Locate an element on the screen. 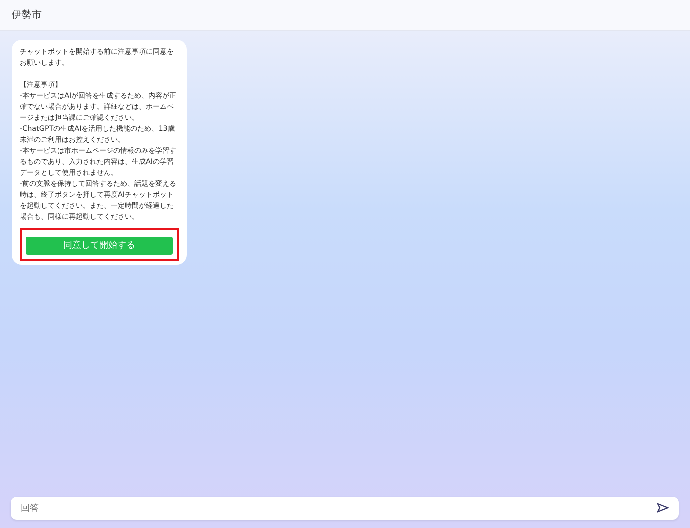 This screenshot has height=528, width=690. send-icon is located at coordinates (663, 508).